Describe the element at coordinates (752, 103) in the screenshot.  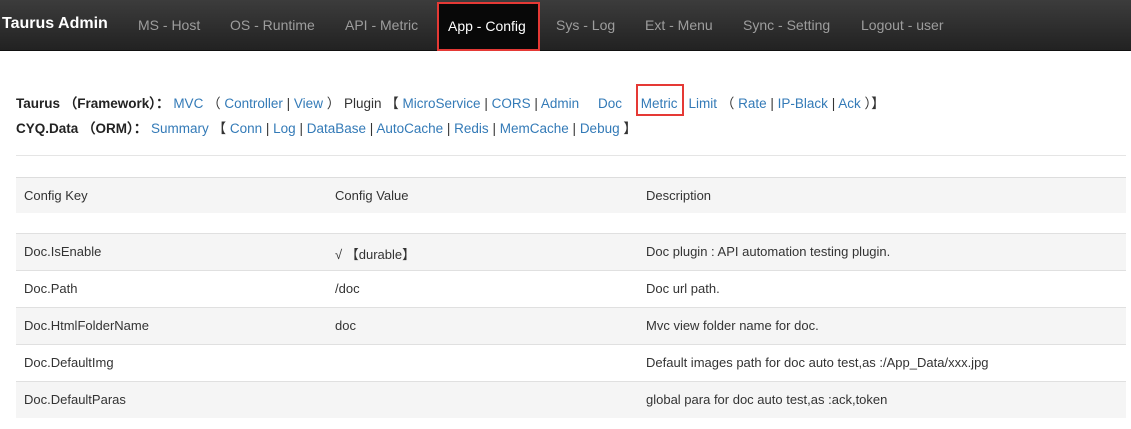
I see `link-rate: Rate` at that location.